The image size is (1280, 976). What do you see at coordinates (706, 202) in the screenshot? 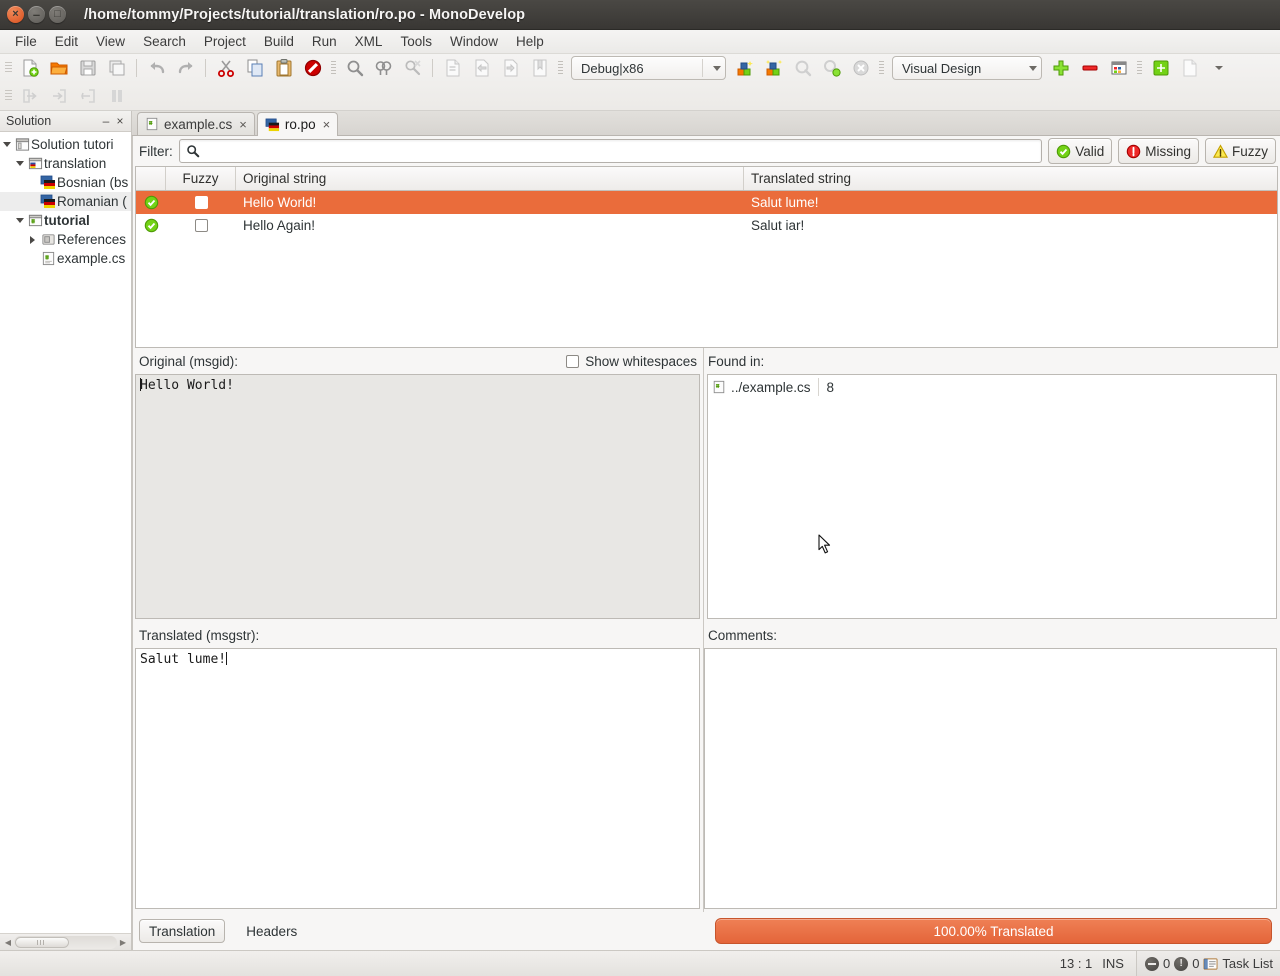
I see `table-row: Hello World! Salut lume!` at bounding box center [706, 202].